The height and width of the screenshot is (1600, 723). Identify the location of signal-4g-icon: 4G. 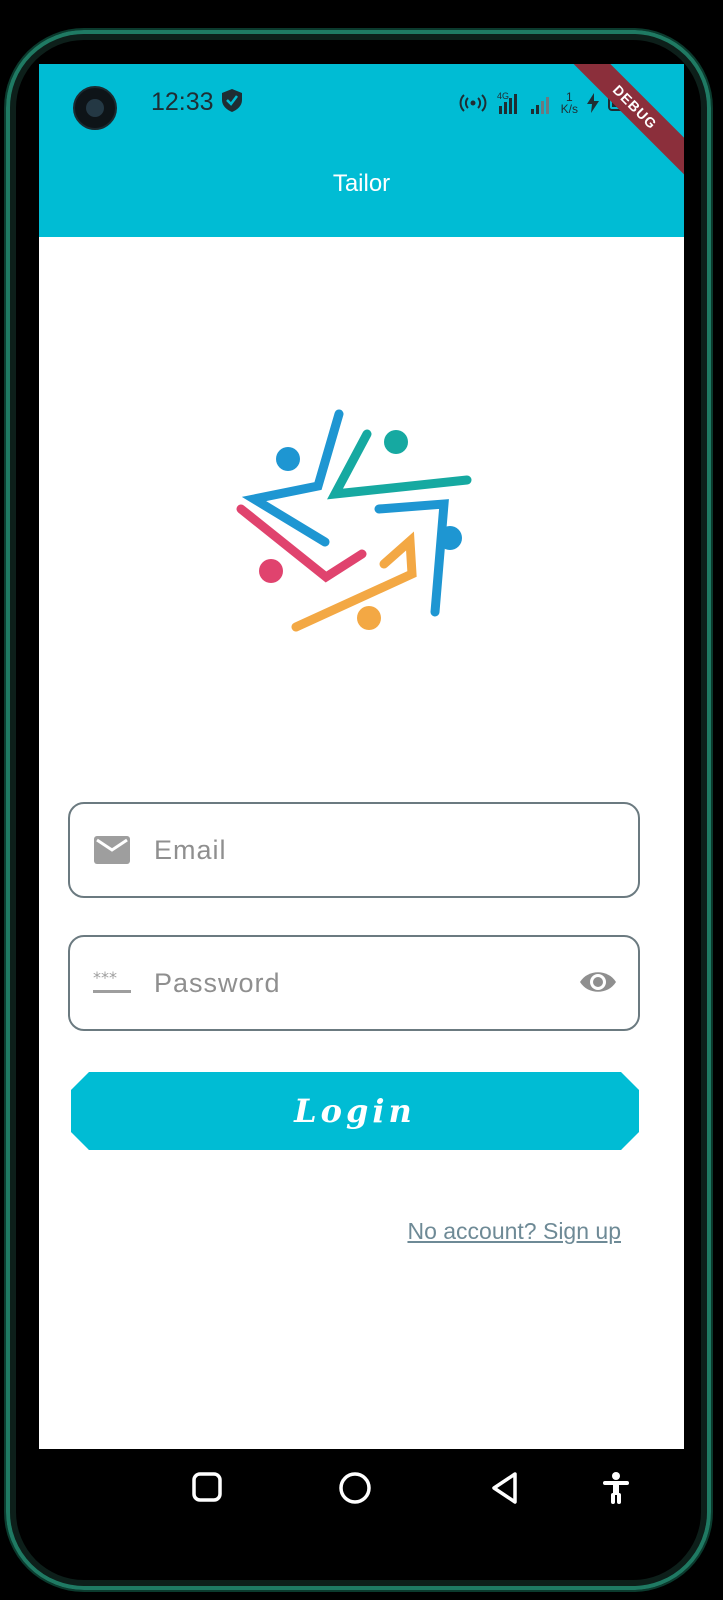
(507, 102).